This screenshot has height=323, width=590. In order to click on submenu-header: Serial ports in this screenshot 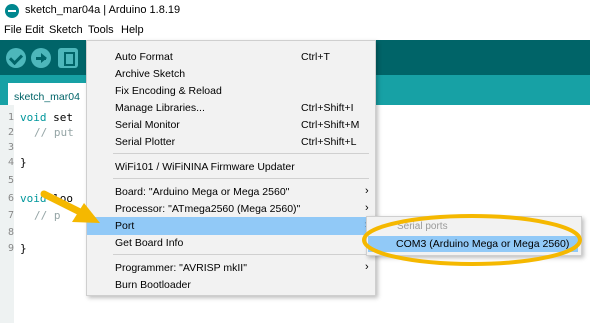, I will do `click(422, 226)`.